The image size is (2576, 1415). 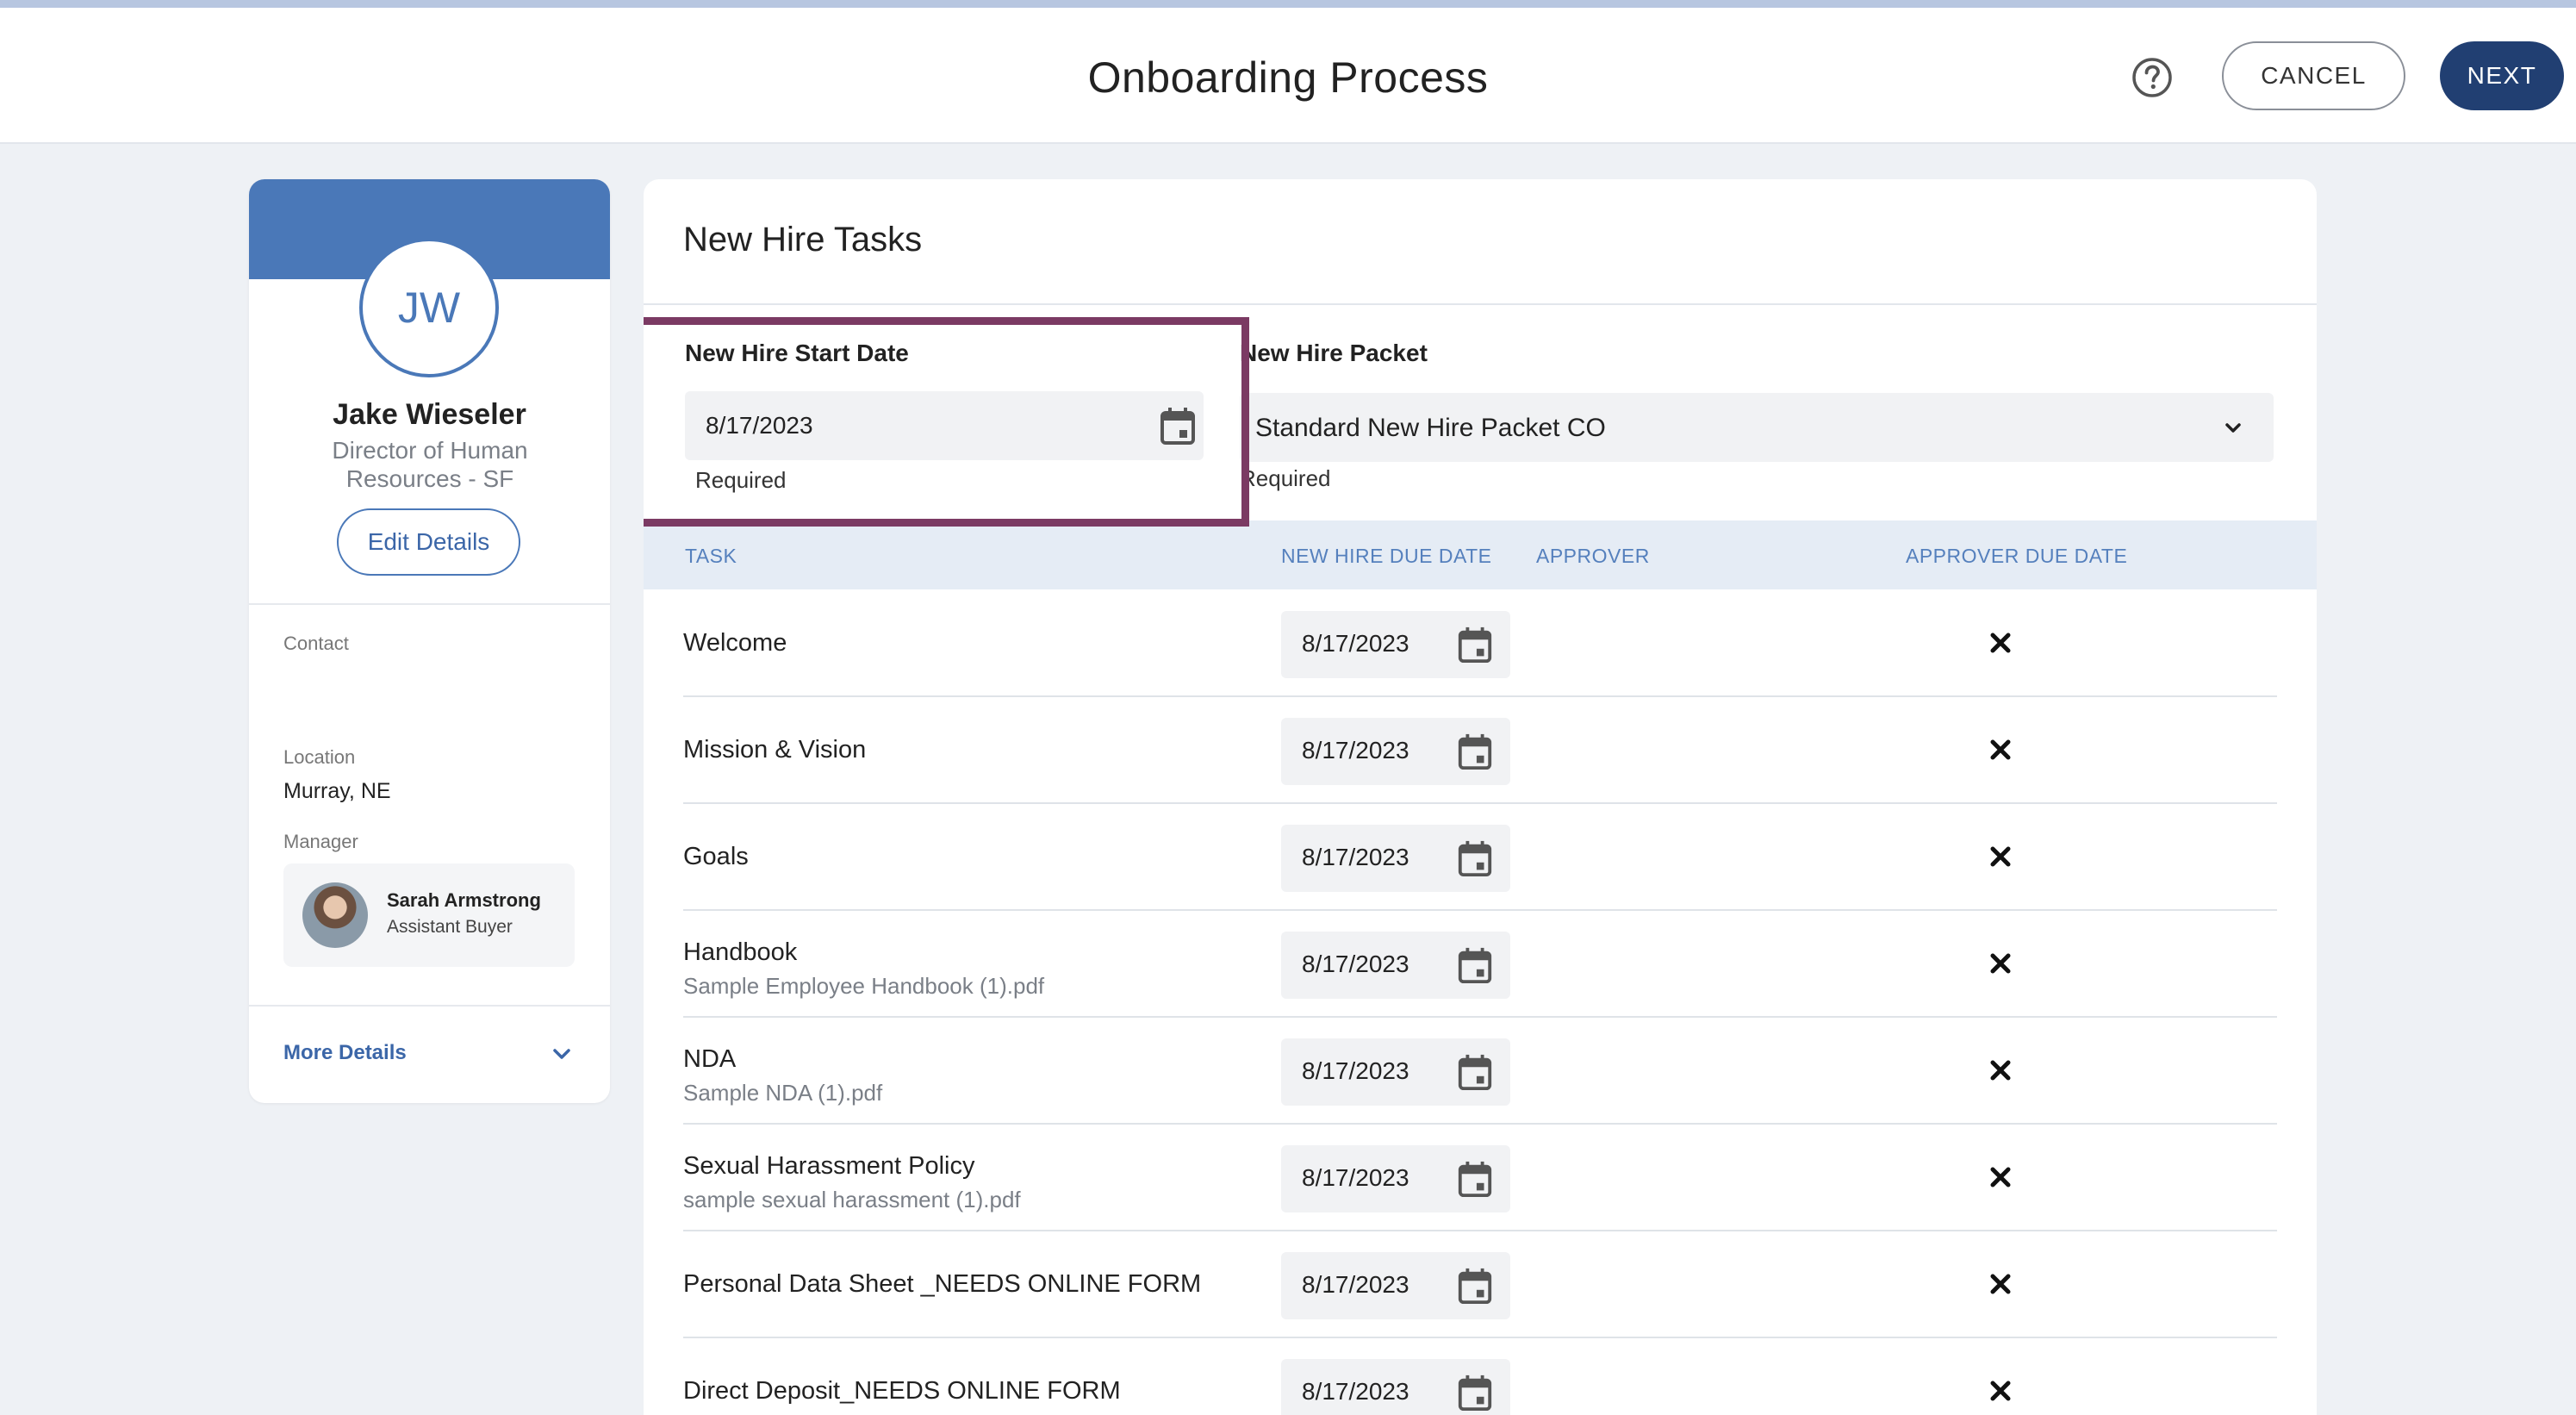 What do you see at coordinates (760, 425) in the screenshot?
I see `start-date-value: 8/17/2023` at bounding box center [760, 425].